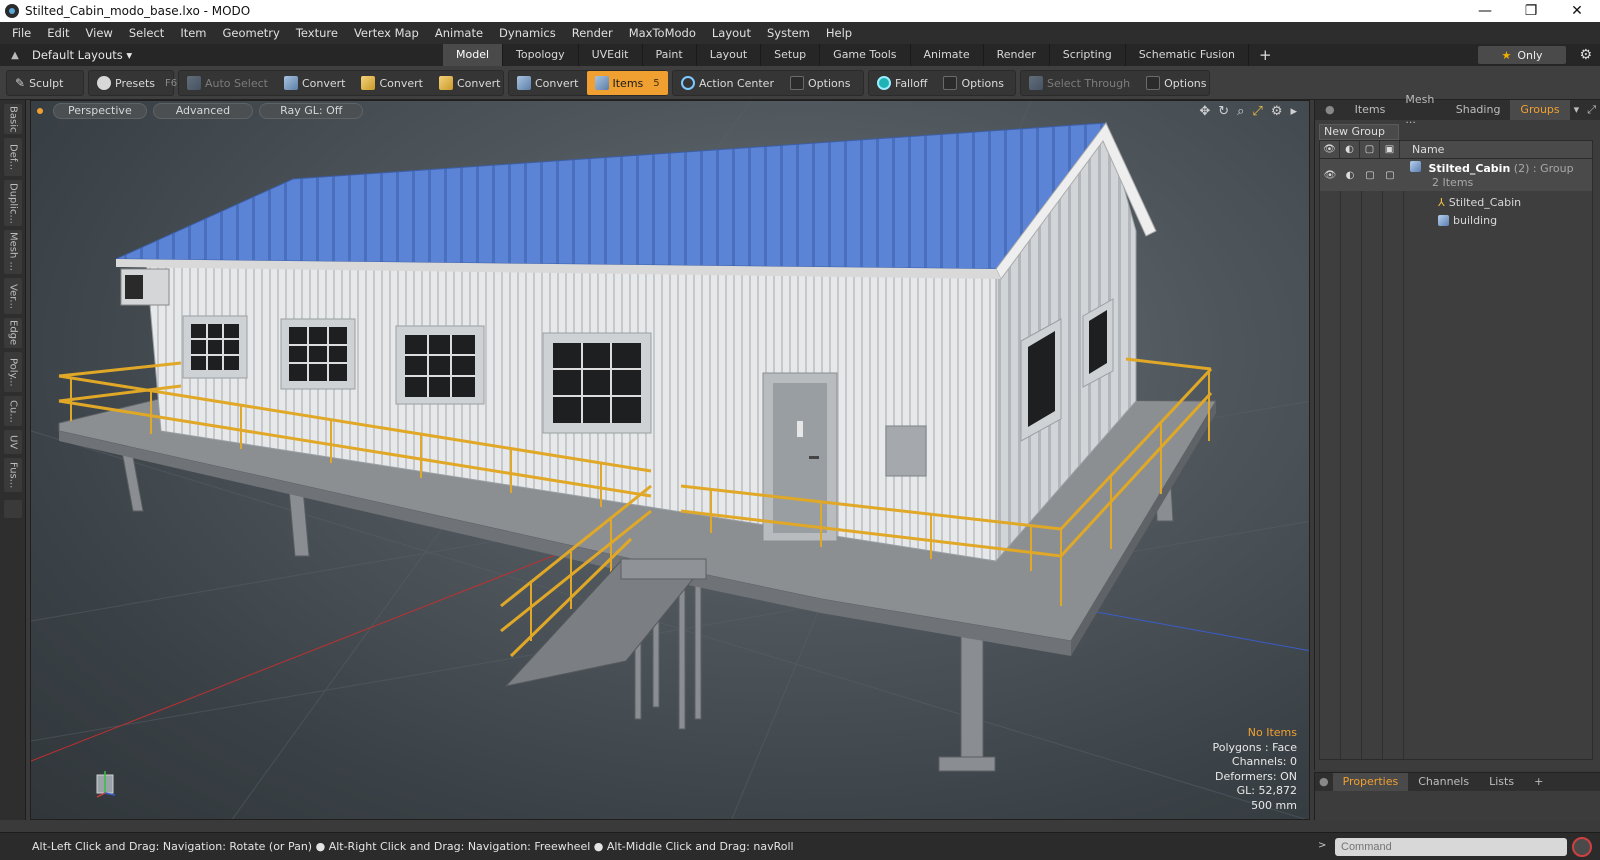 Image resolution: width=1600 pixels, height=860 pixels. What do you see at coordinates (1390, 149) in the screenshot?
I see `select-col-icon: ▣` at bounding box center [1390, 149].